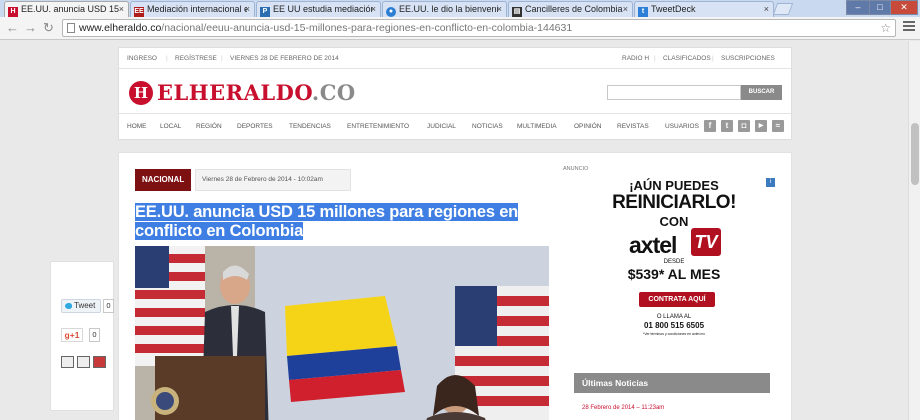  Describe the element at coordinates (706, 242) in the screenshot. I see `tv-logo: TV` at that location.